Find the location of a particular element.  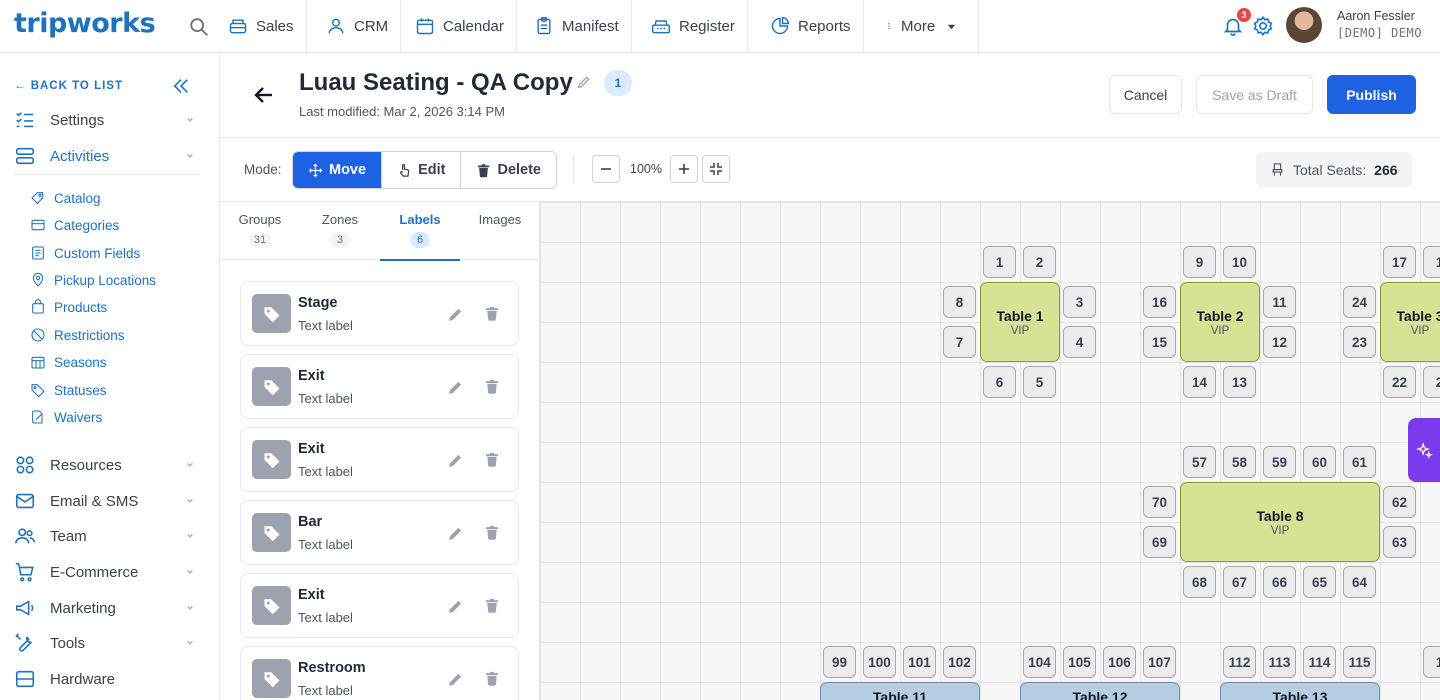

sidebar-item-marketing: Marketing is located at coordinates (106, 608).